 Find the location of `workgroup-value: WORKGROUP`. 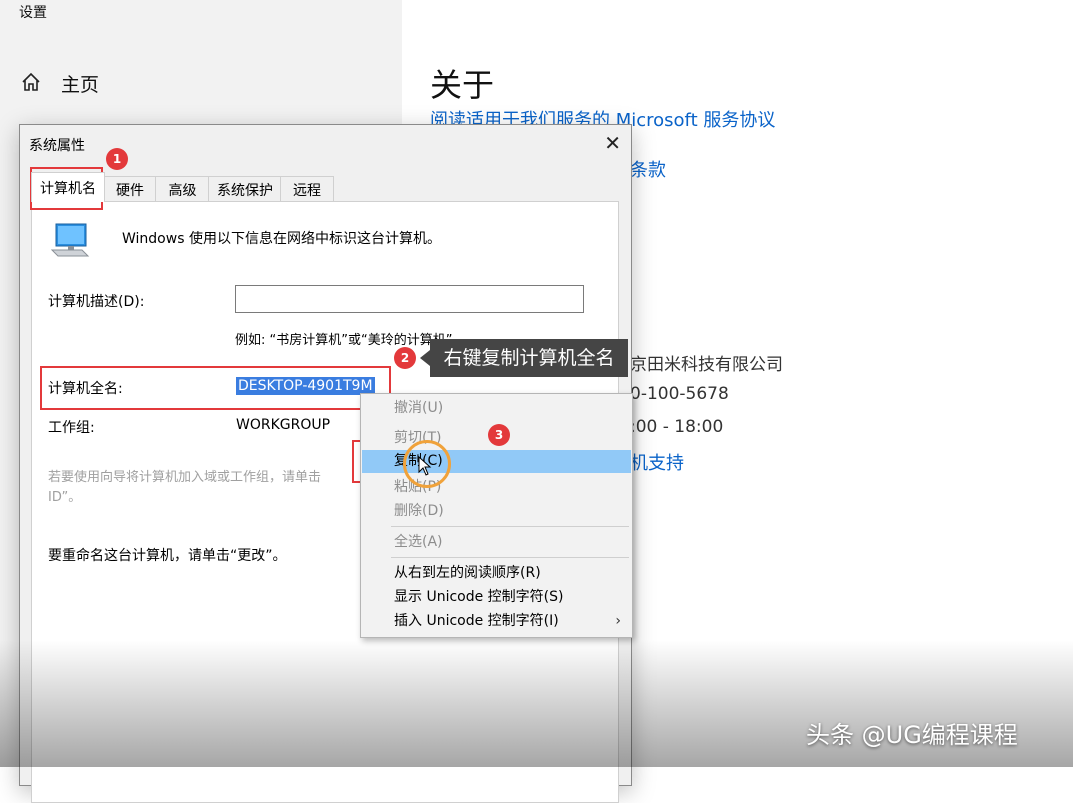

workgroup-value: WORKGROUP is located at coordinates (283, 425).